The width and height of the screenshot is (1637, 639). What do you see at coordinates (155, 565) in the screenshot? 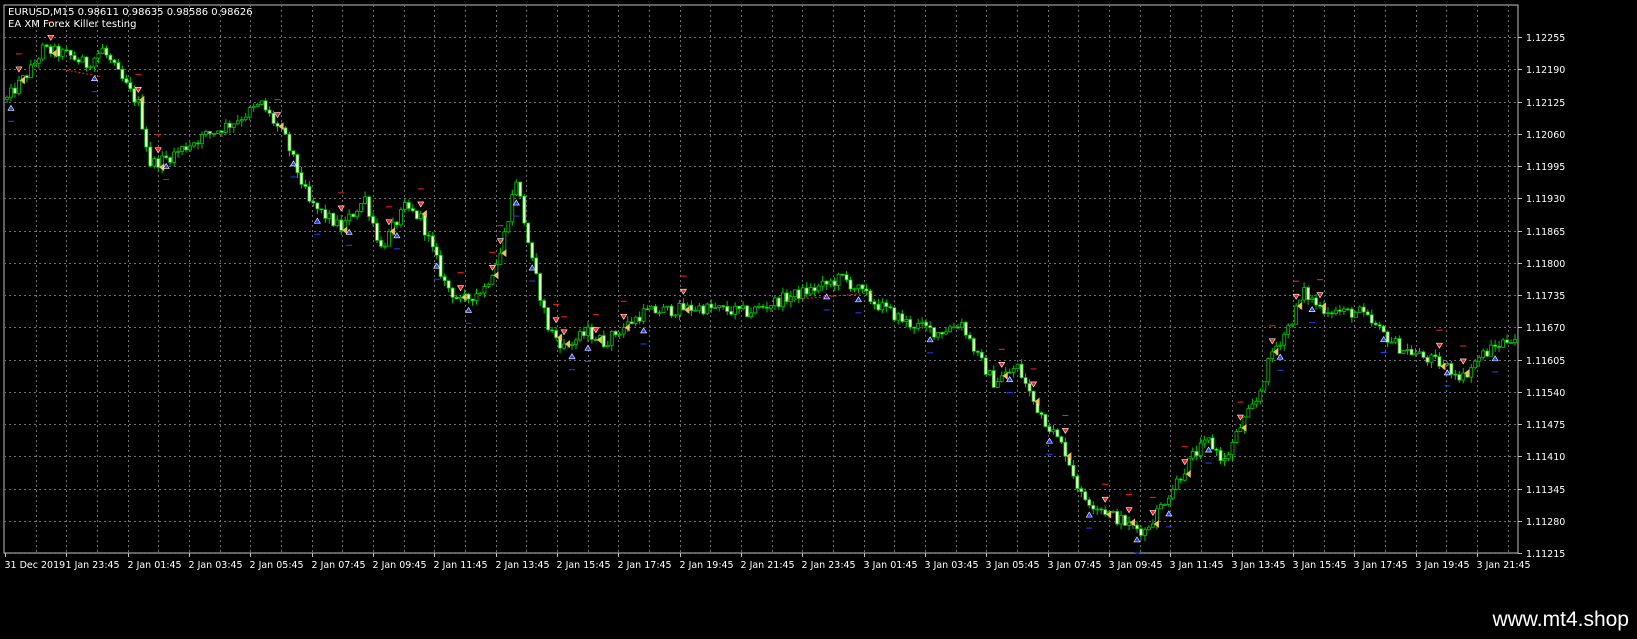
I see `x-tick-label: 2 Jan 01:45` at bounding box center [155, 565].